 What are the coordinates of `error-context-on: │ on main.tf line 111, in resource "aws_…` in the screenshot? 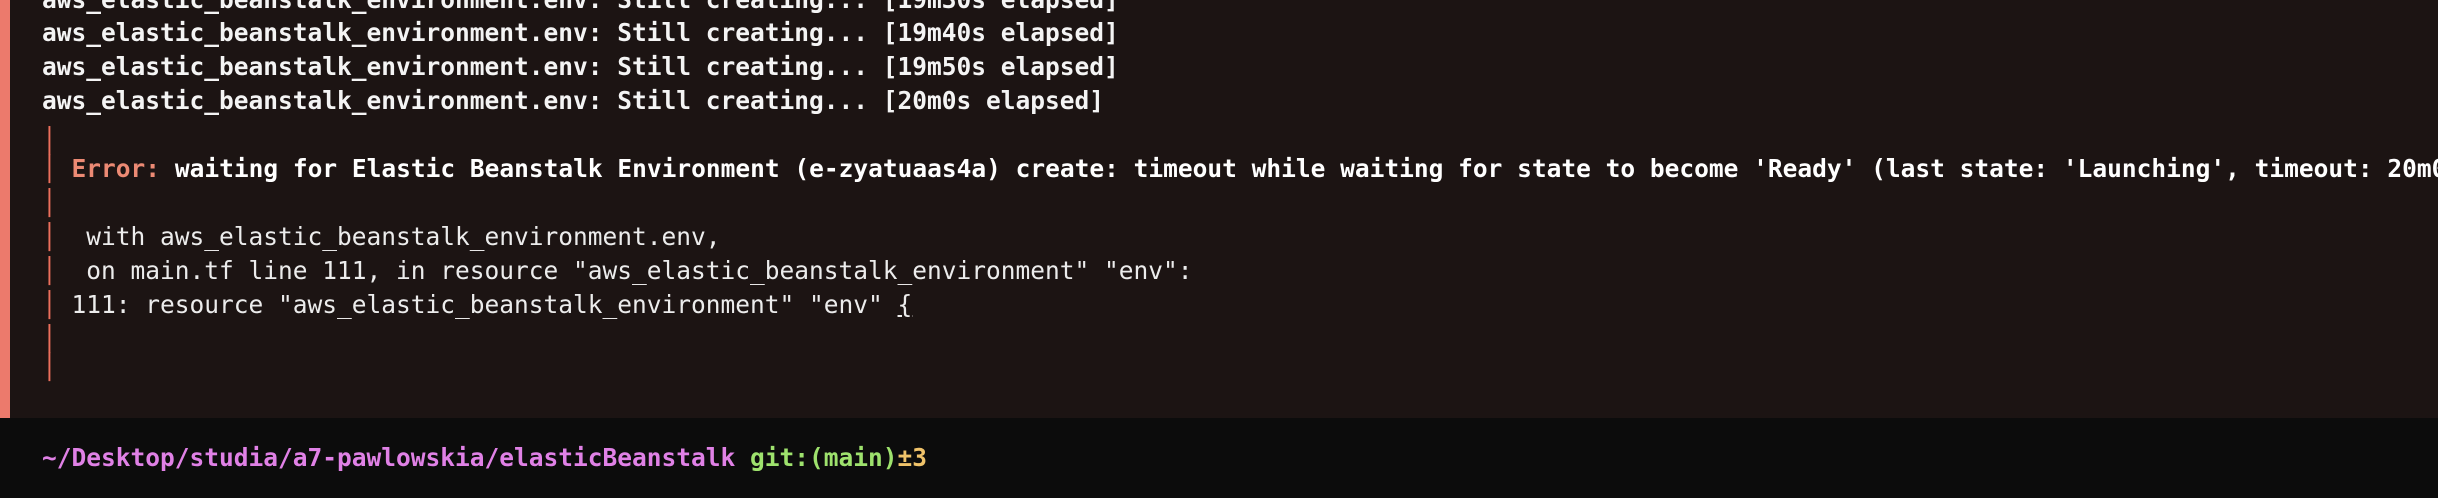 It's located at (617, 271).